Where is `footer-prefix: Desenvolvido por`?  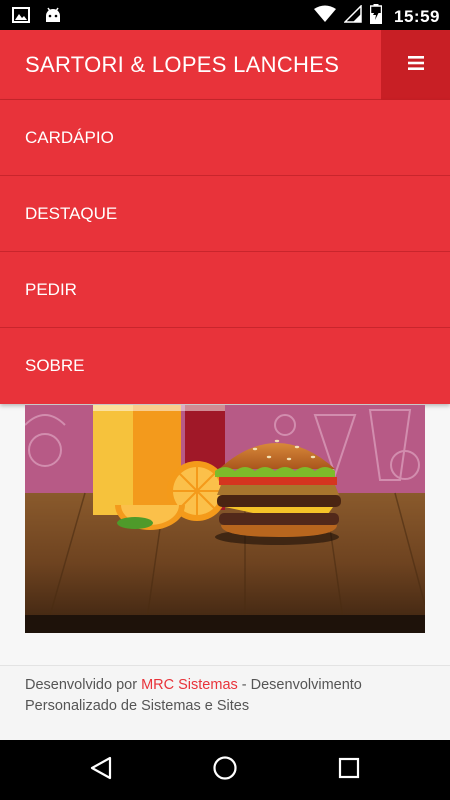
footer-prefix: Desenvolvido por is located at coordinates (83, 685).